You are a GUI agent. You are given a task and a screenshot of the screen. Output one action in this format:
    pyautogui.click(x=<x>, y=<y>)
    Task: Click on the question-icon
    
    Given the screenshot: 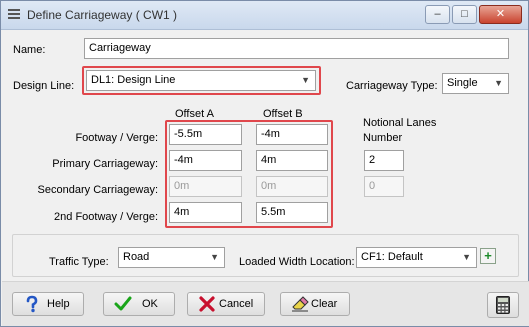 What is the action you would take?
    pyautogui.click(x=32, y=304)
    